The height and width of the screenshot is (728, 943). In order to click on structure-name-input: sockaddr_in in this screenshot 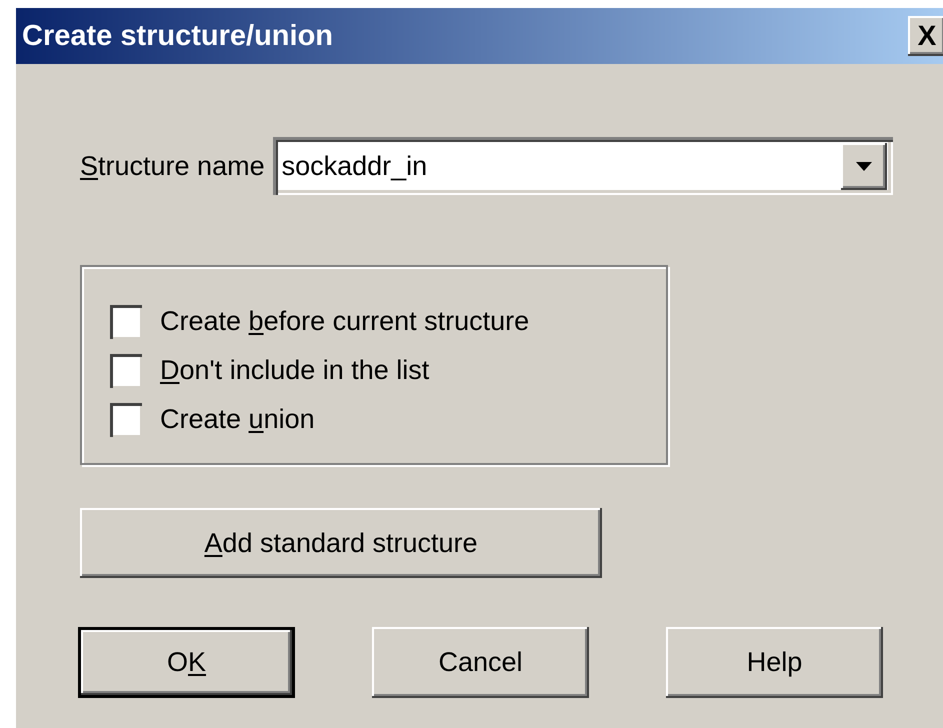, I will do `click(556, 166)`.